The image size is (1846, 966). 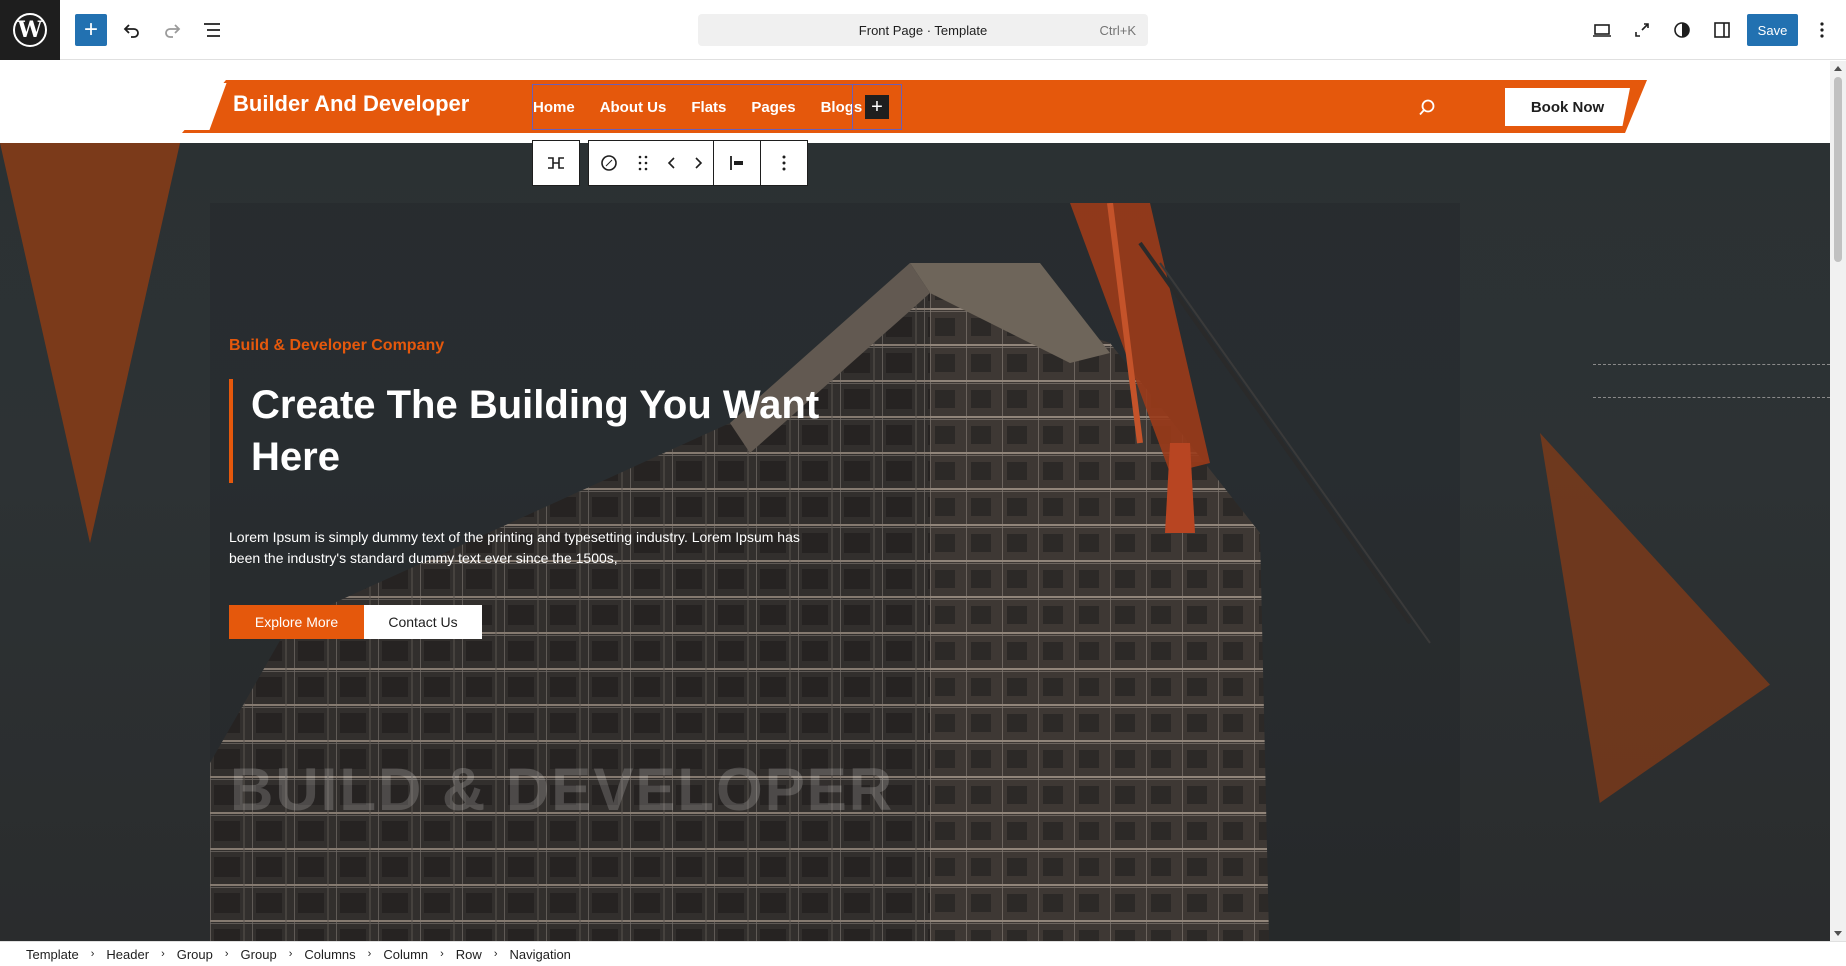 I want to click on block-toolbar, so click(x=674, y=163).